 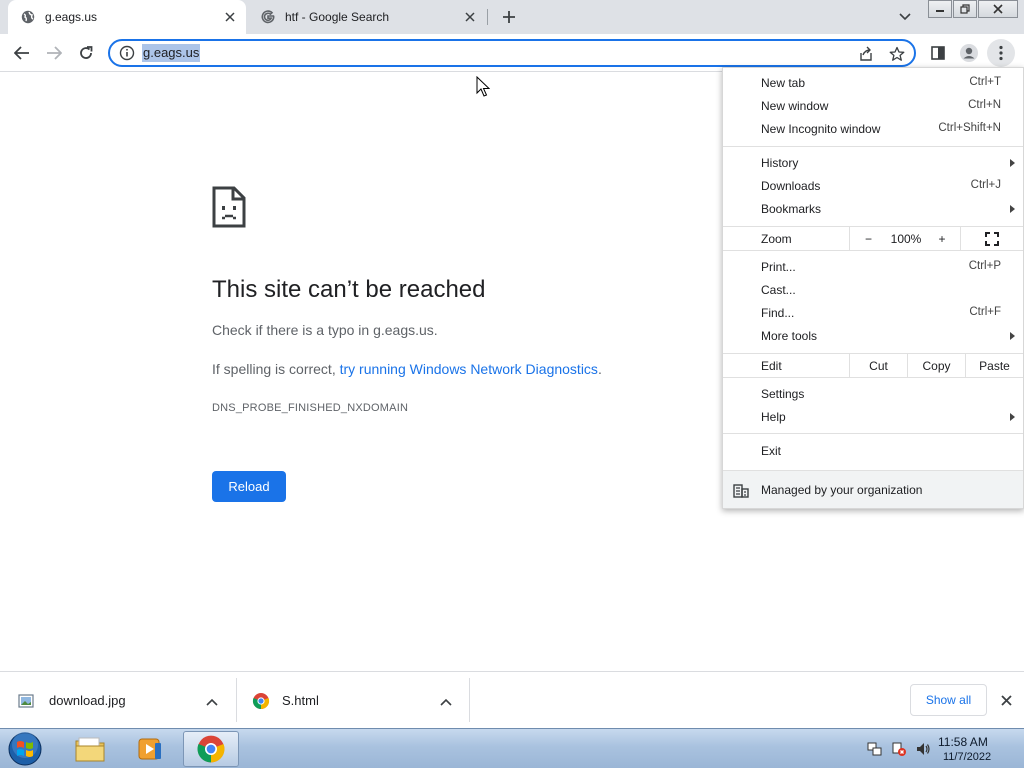 What do you see at coordinates (963, 742) in the screenshot?
I see `clock-time: 11:58 AM` at bounding box center [963, 742].